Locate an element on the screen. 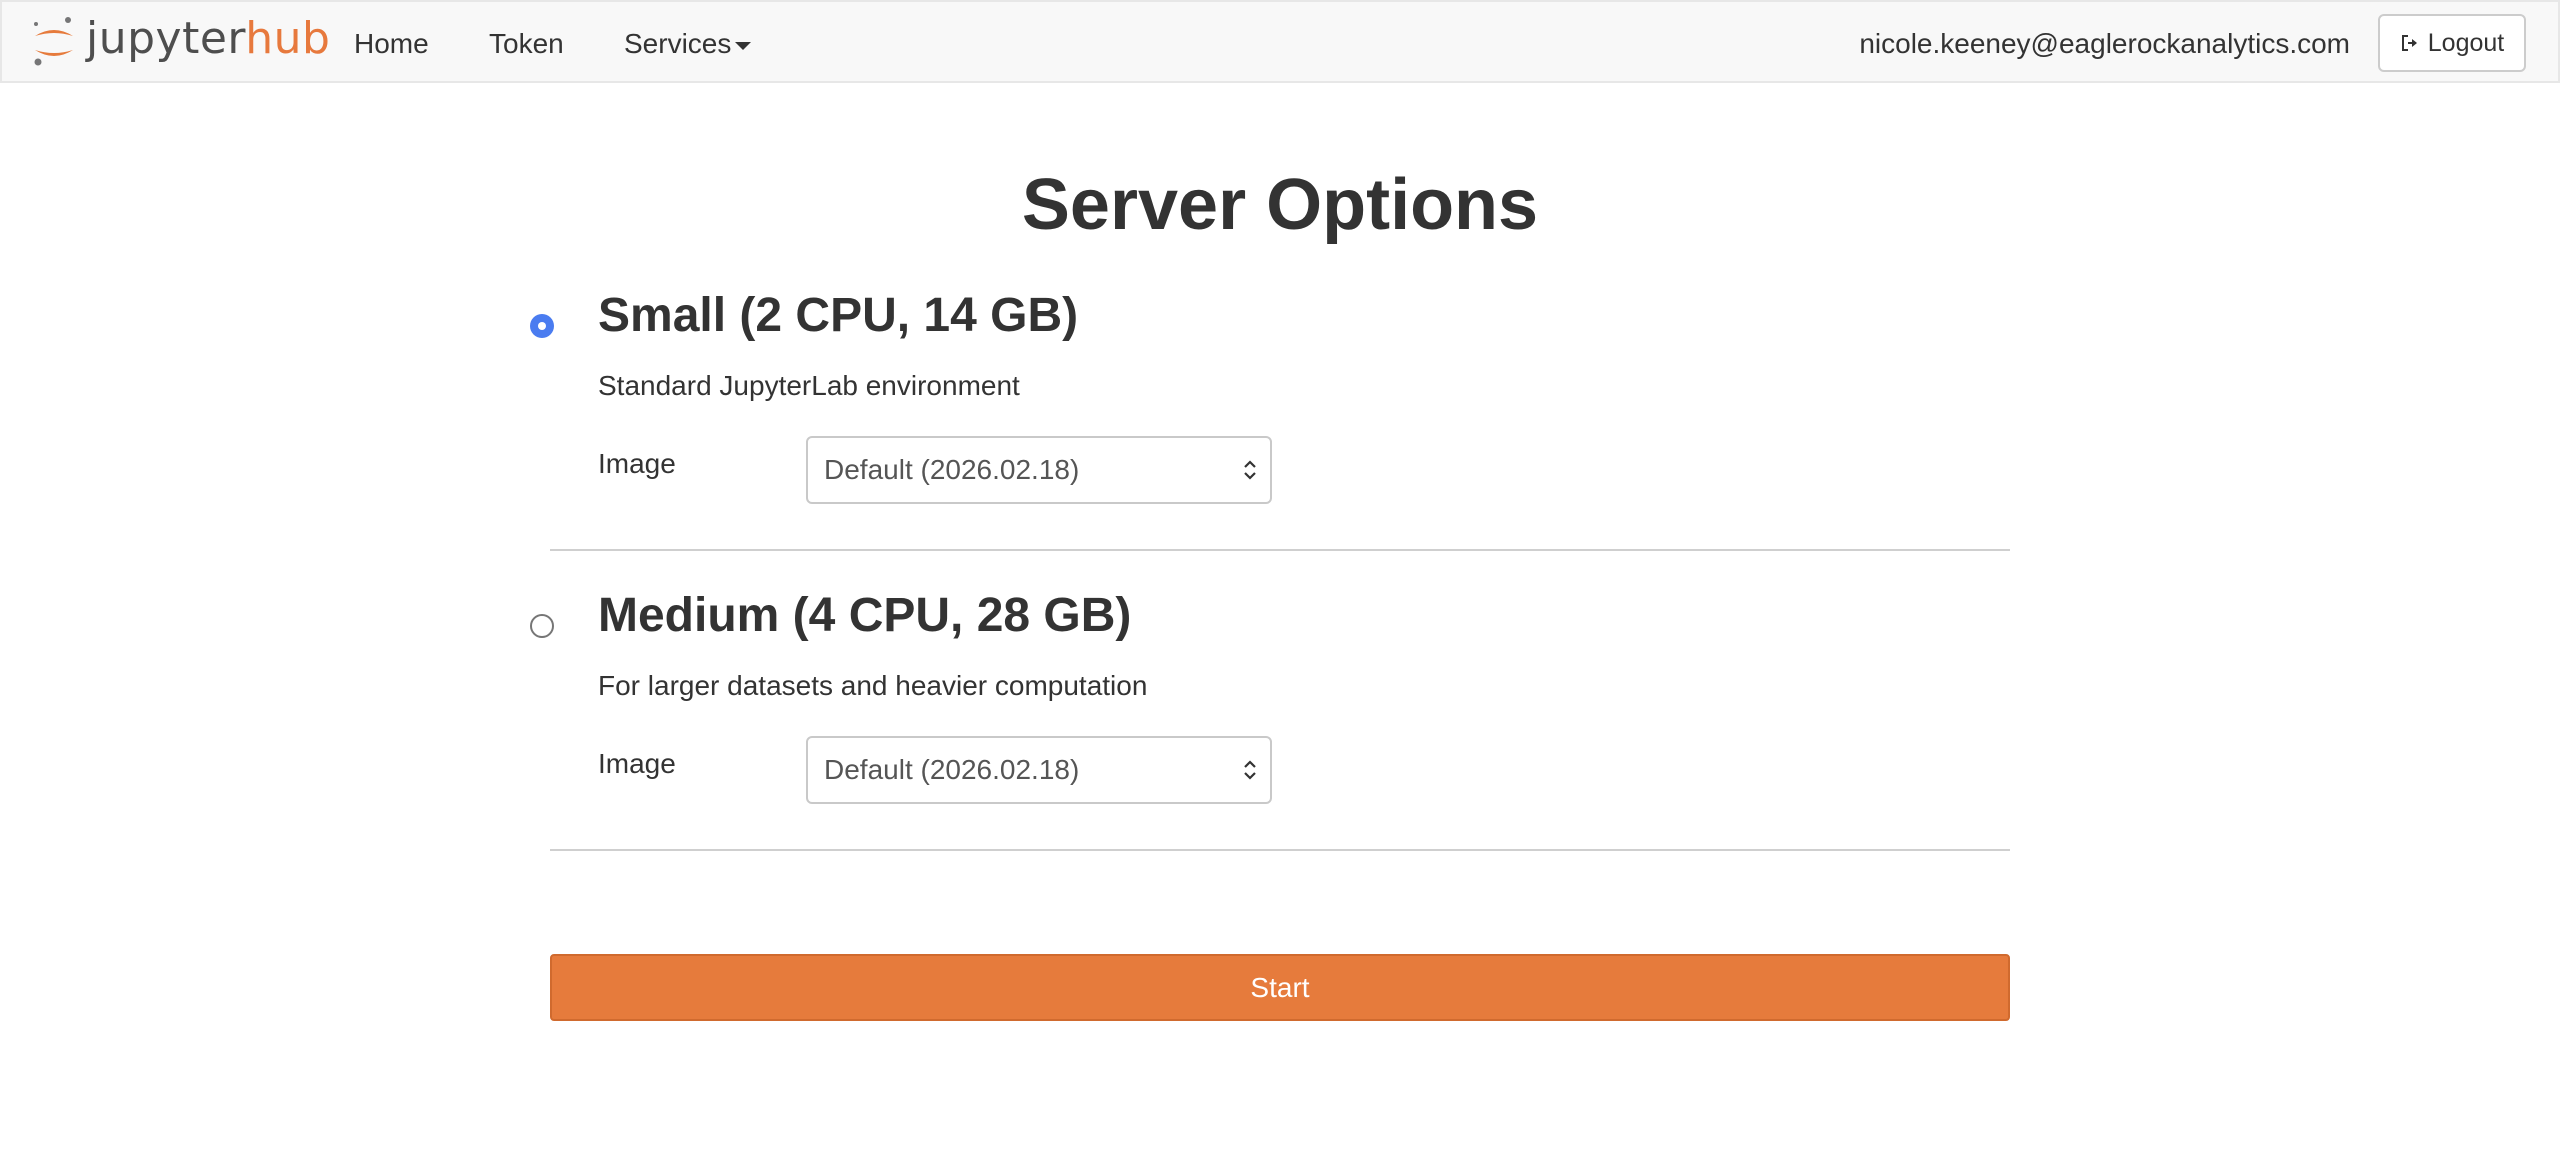  brand-name: jupyterhub is located at coordinates (208, 38).